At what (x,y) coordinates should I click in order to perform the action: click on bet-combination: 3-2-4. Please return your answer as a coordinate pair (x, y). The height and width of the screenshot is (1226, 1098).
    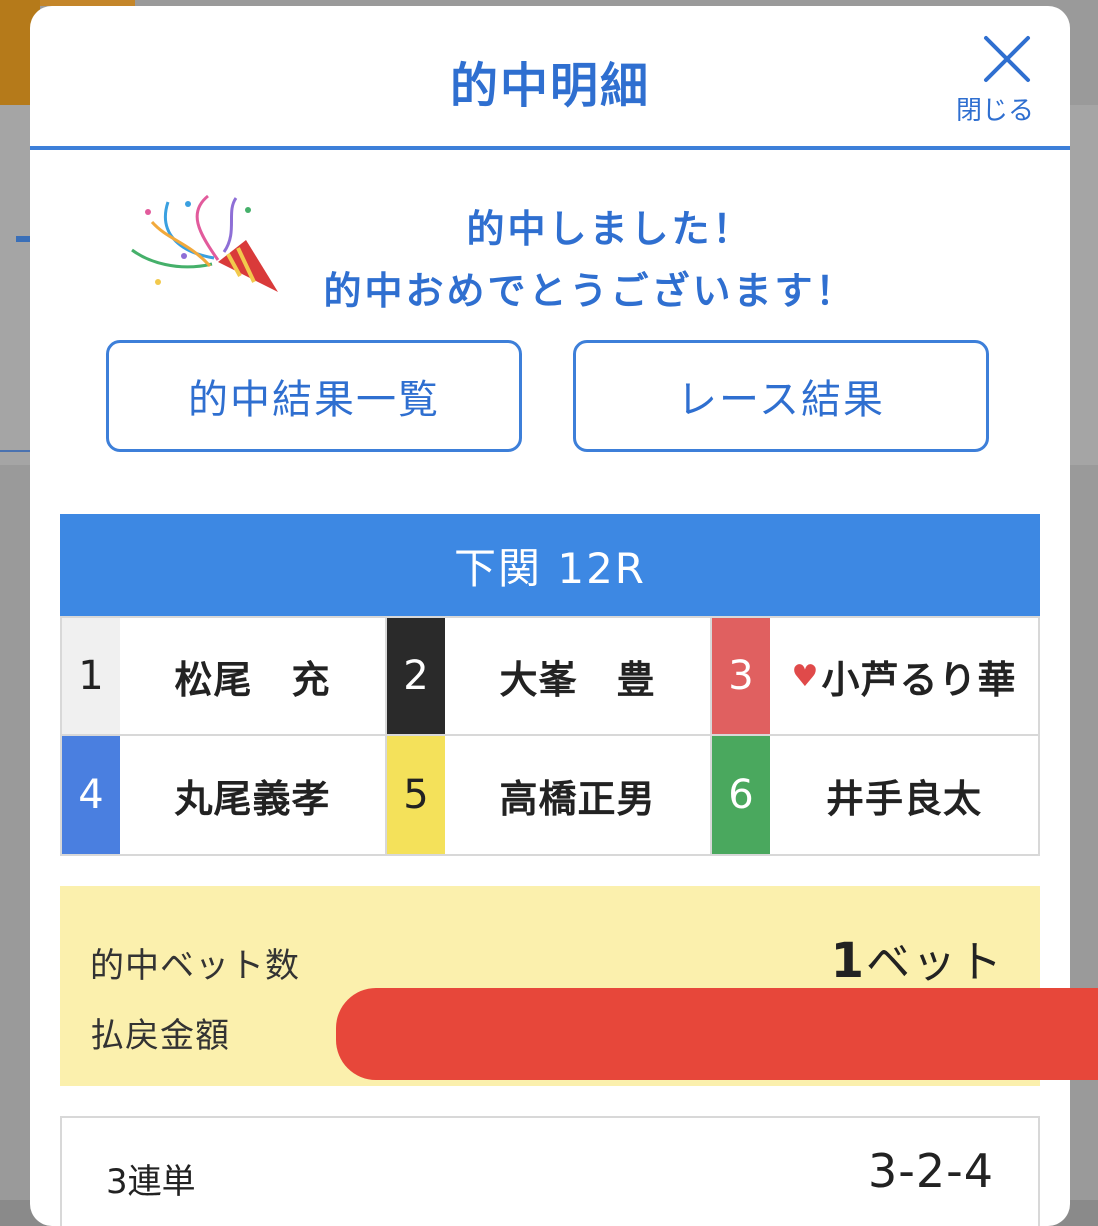
    Looking at the image, I should click on (931, 1171).